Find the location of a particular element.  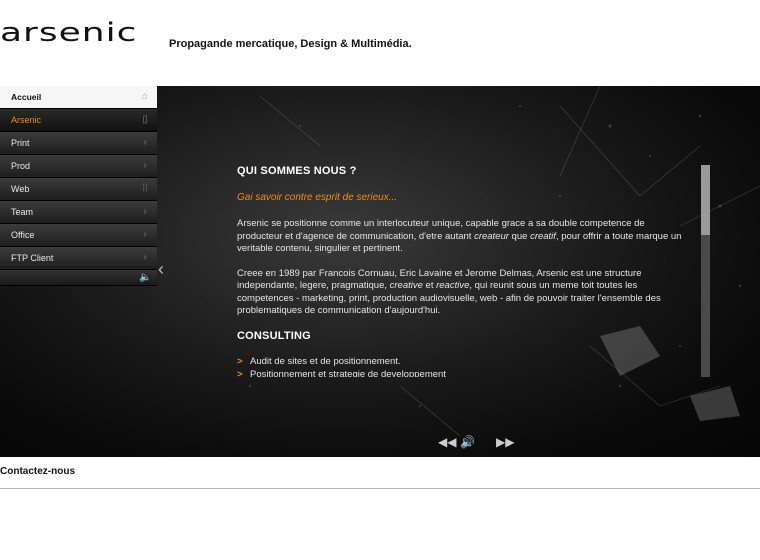

rewind-icon: ◀◀ is located at coordinates (447, 442).